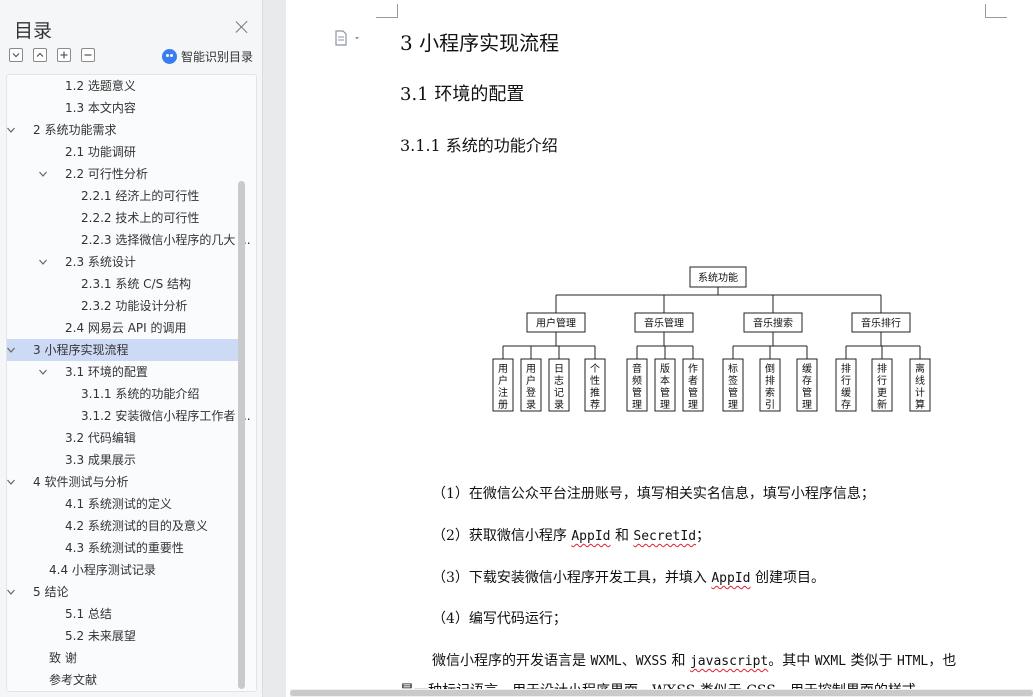 This screenshot has width=1033, height=697. What do you see at coordinates (123, 350) in the screenshot?
I see `toc-item: 3 小程序实现流程` at bounding box center [123, 350].